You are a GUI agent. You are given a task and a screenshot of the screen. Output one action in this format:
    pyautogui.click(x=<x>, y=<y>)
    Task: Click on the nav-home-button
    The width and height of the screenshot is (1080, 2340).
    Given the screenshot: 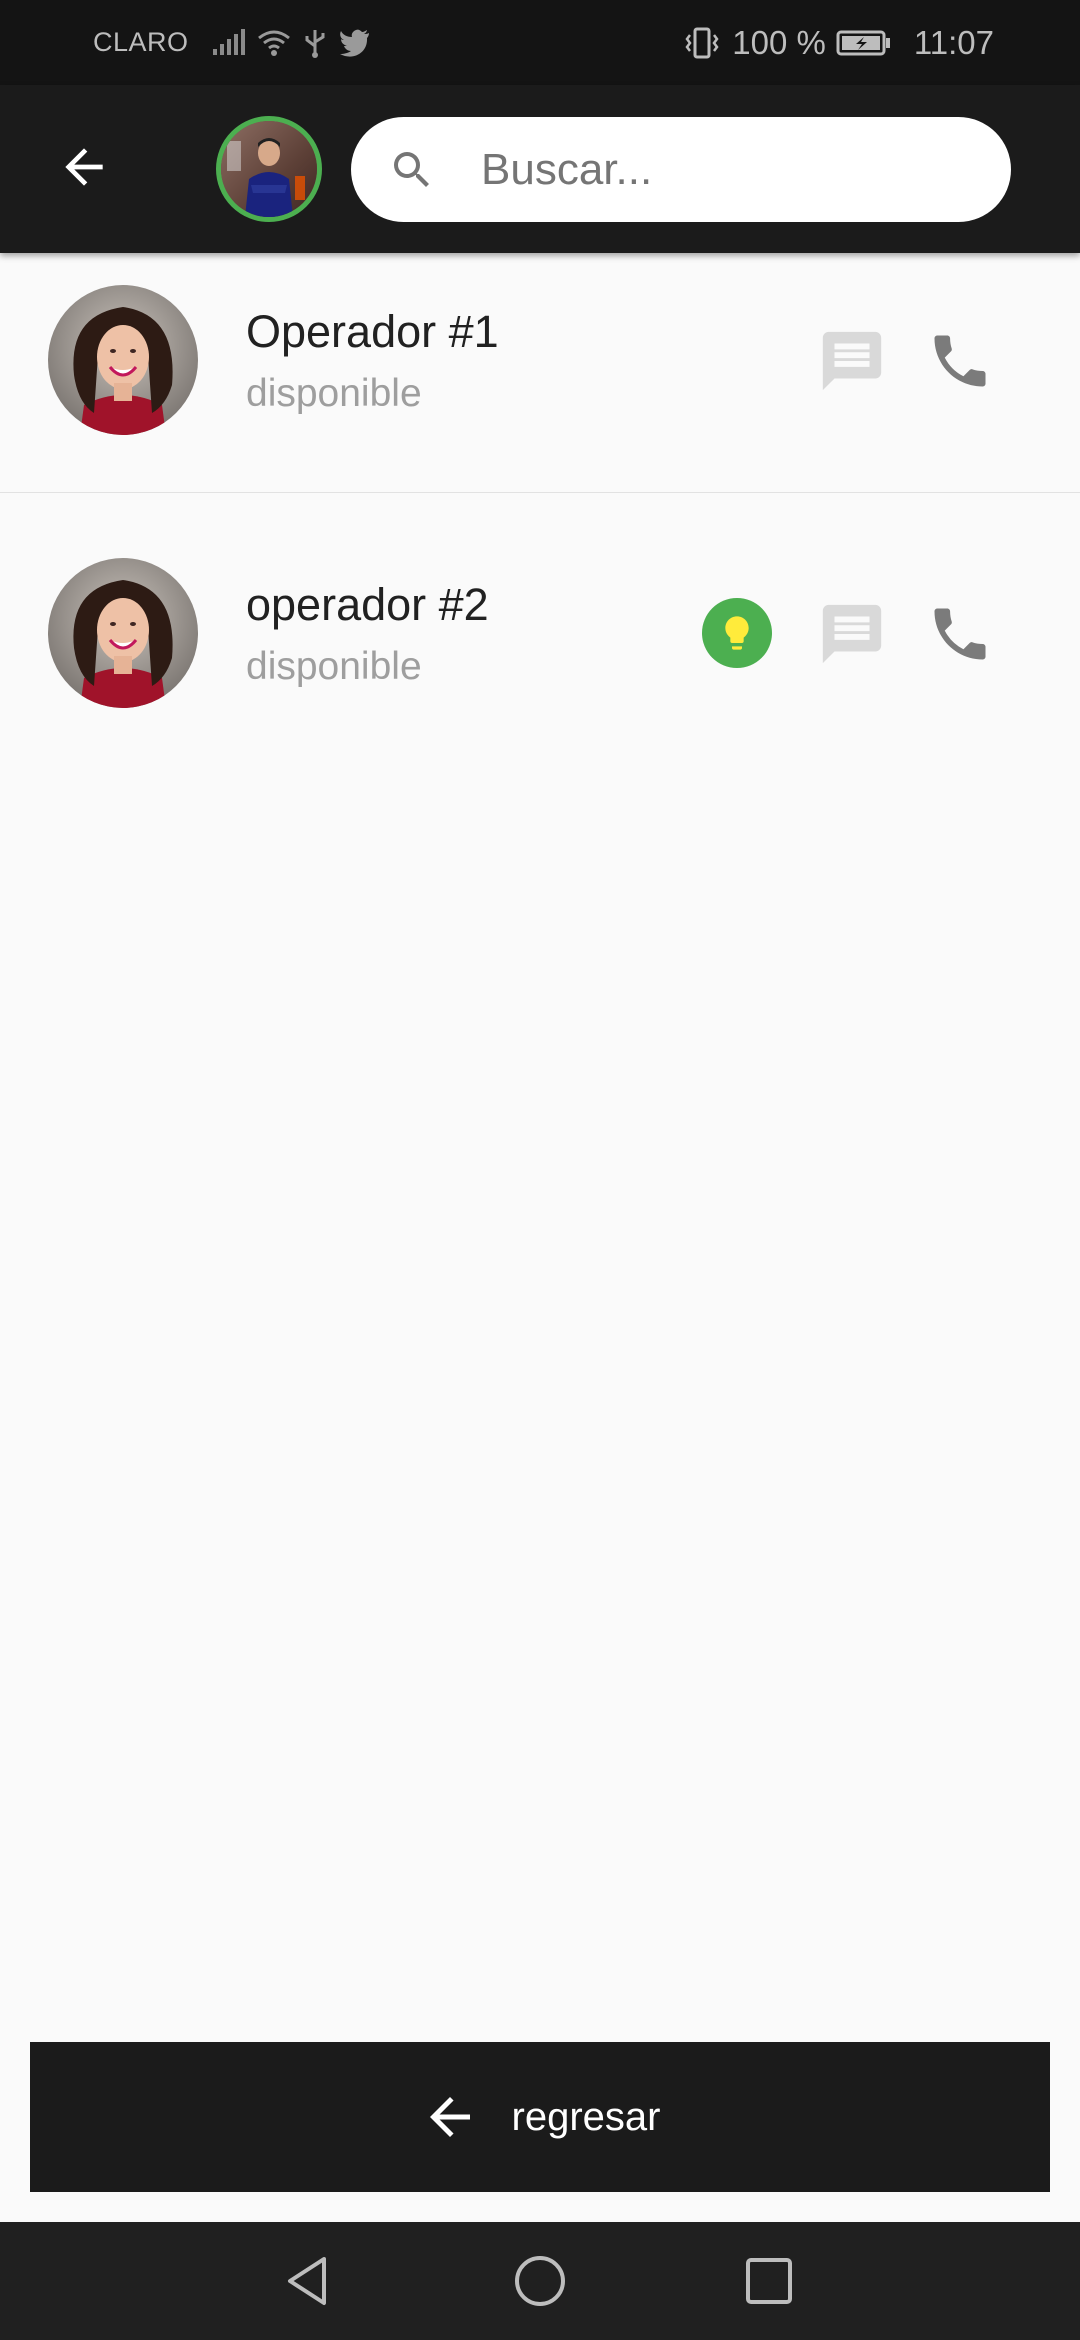 What is the action you would take?
    pyautogui.click(x=540, y=2281)
    